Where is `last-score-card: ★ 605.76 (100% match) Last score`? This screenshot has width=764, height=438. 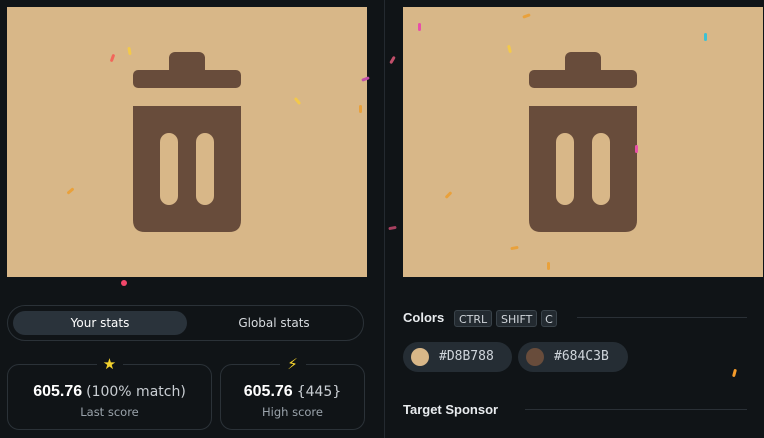
last-score-card: ★ 605.76 (100% match) Last score is located at coordinates (109, 392).